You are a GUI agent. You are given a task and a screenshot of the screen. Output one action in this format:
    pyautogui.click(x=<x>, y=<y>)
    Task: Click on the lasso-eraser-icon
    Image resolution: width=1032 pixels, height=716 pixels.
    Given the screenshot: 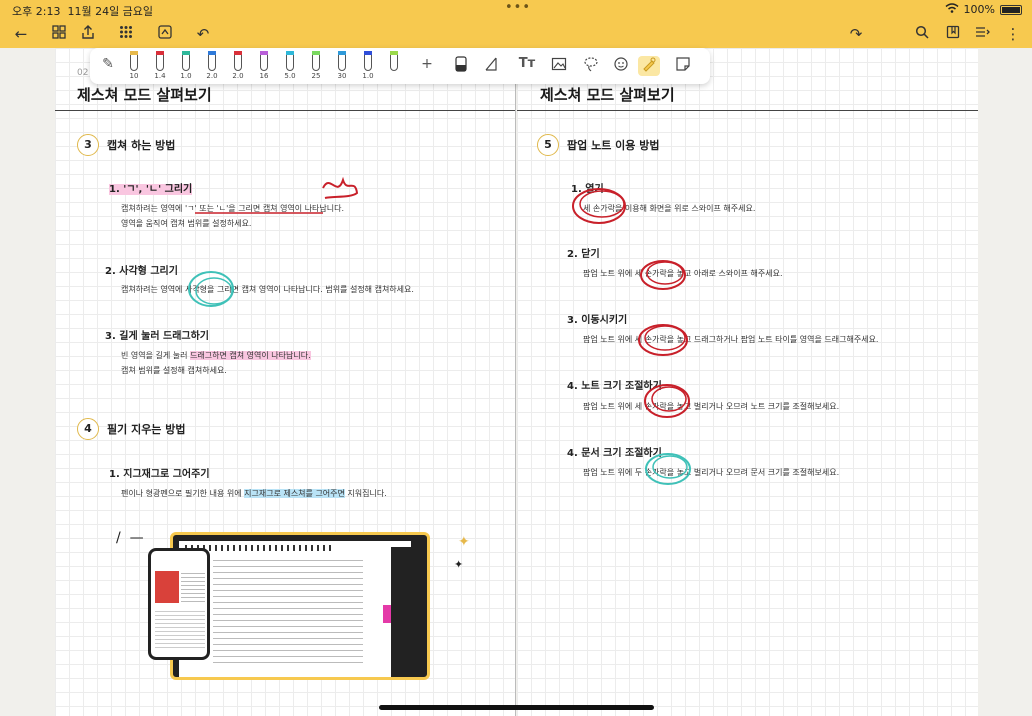 What is the action you would take?
    pyautogui.click(x=491, y=66)
    